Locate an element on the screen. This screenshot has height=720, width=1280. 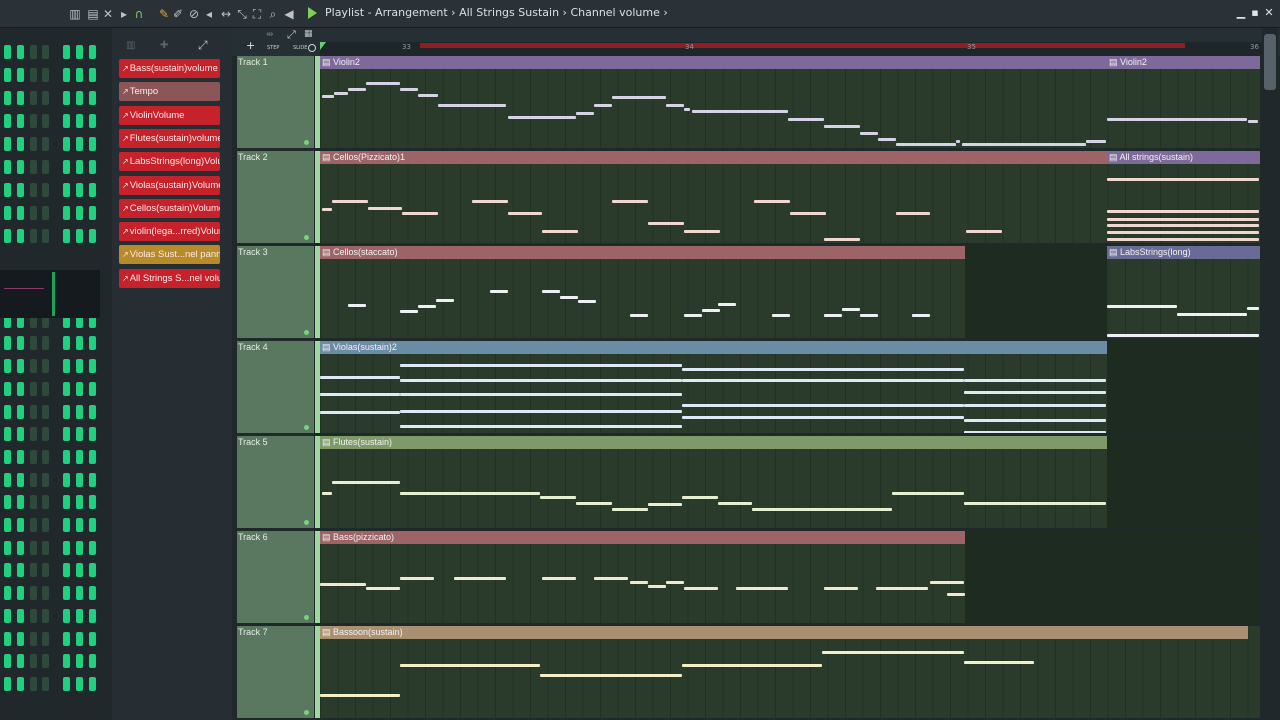
tool-icon: ⤢ is located at coordinates (291, 35).